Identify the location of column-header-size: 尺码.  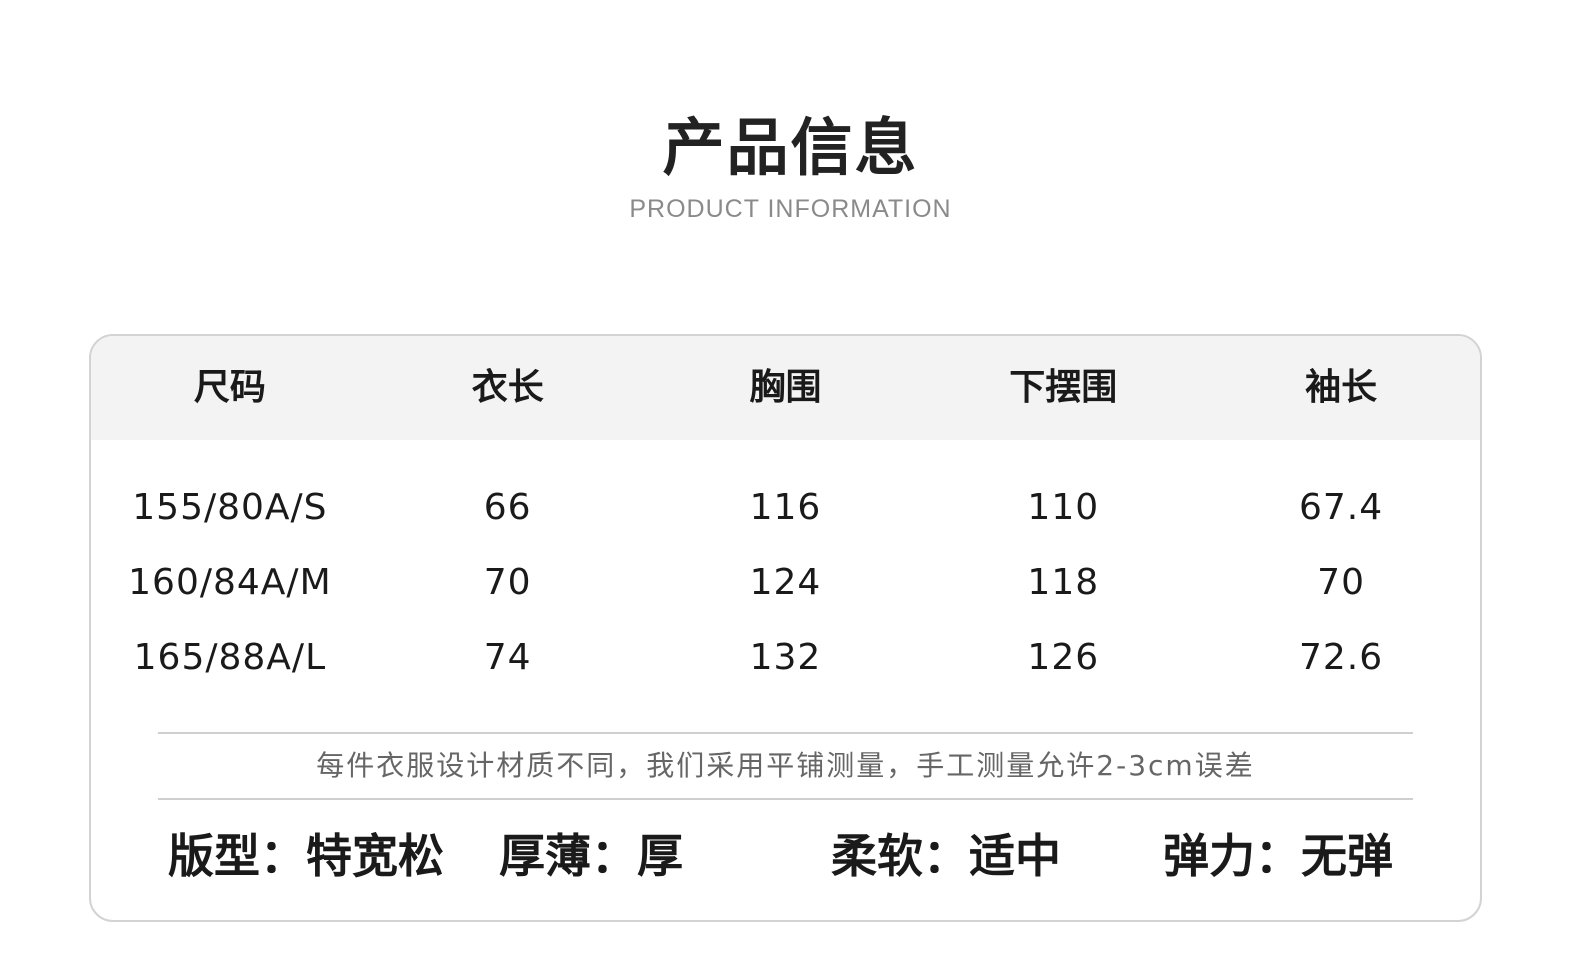
(229, 387).